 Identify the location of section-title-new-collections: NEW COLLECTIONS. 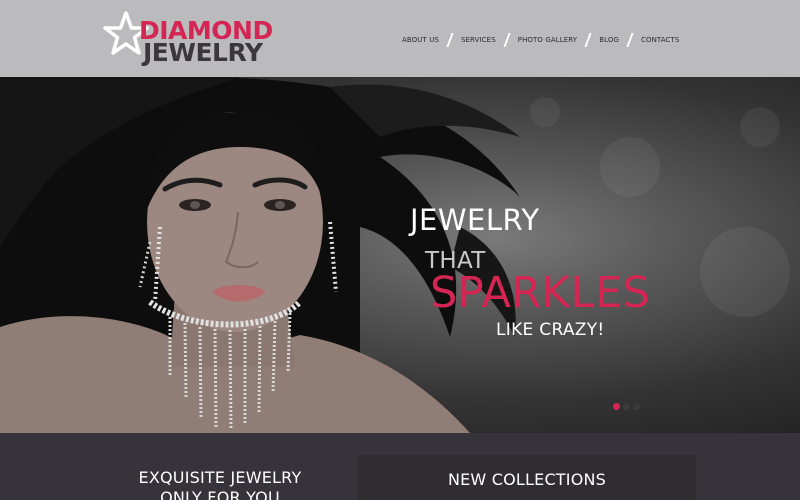
(527, 479).